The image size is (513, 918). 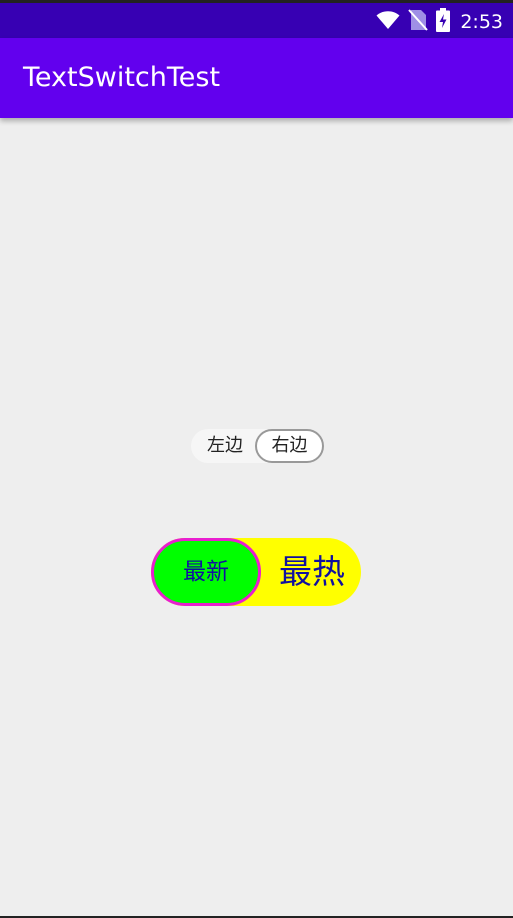 I want to click on small-switch-right-option: 右边, so click(x=289, y=446).